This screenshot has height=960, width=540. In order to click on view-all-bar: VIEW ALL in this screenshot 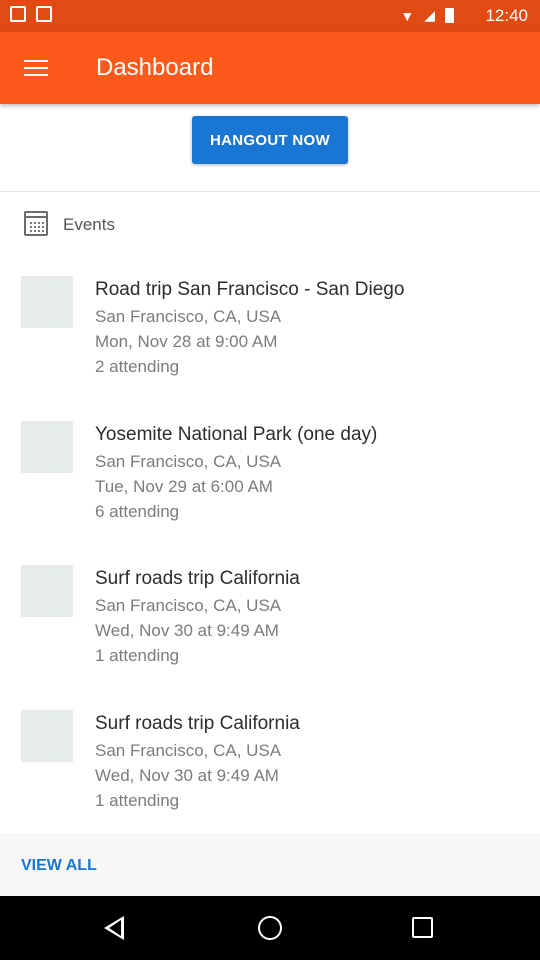, I will do `click(270, 864)`.